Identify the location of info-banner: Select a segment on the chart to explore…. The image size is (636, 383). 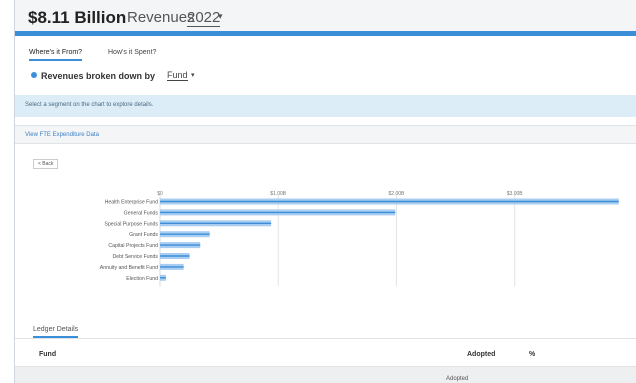
(325, 106).